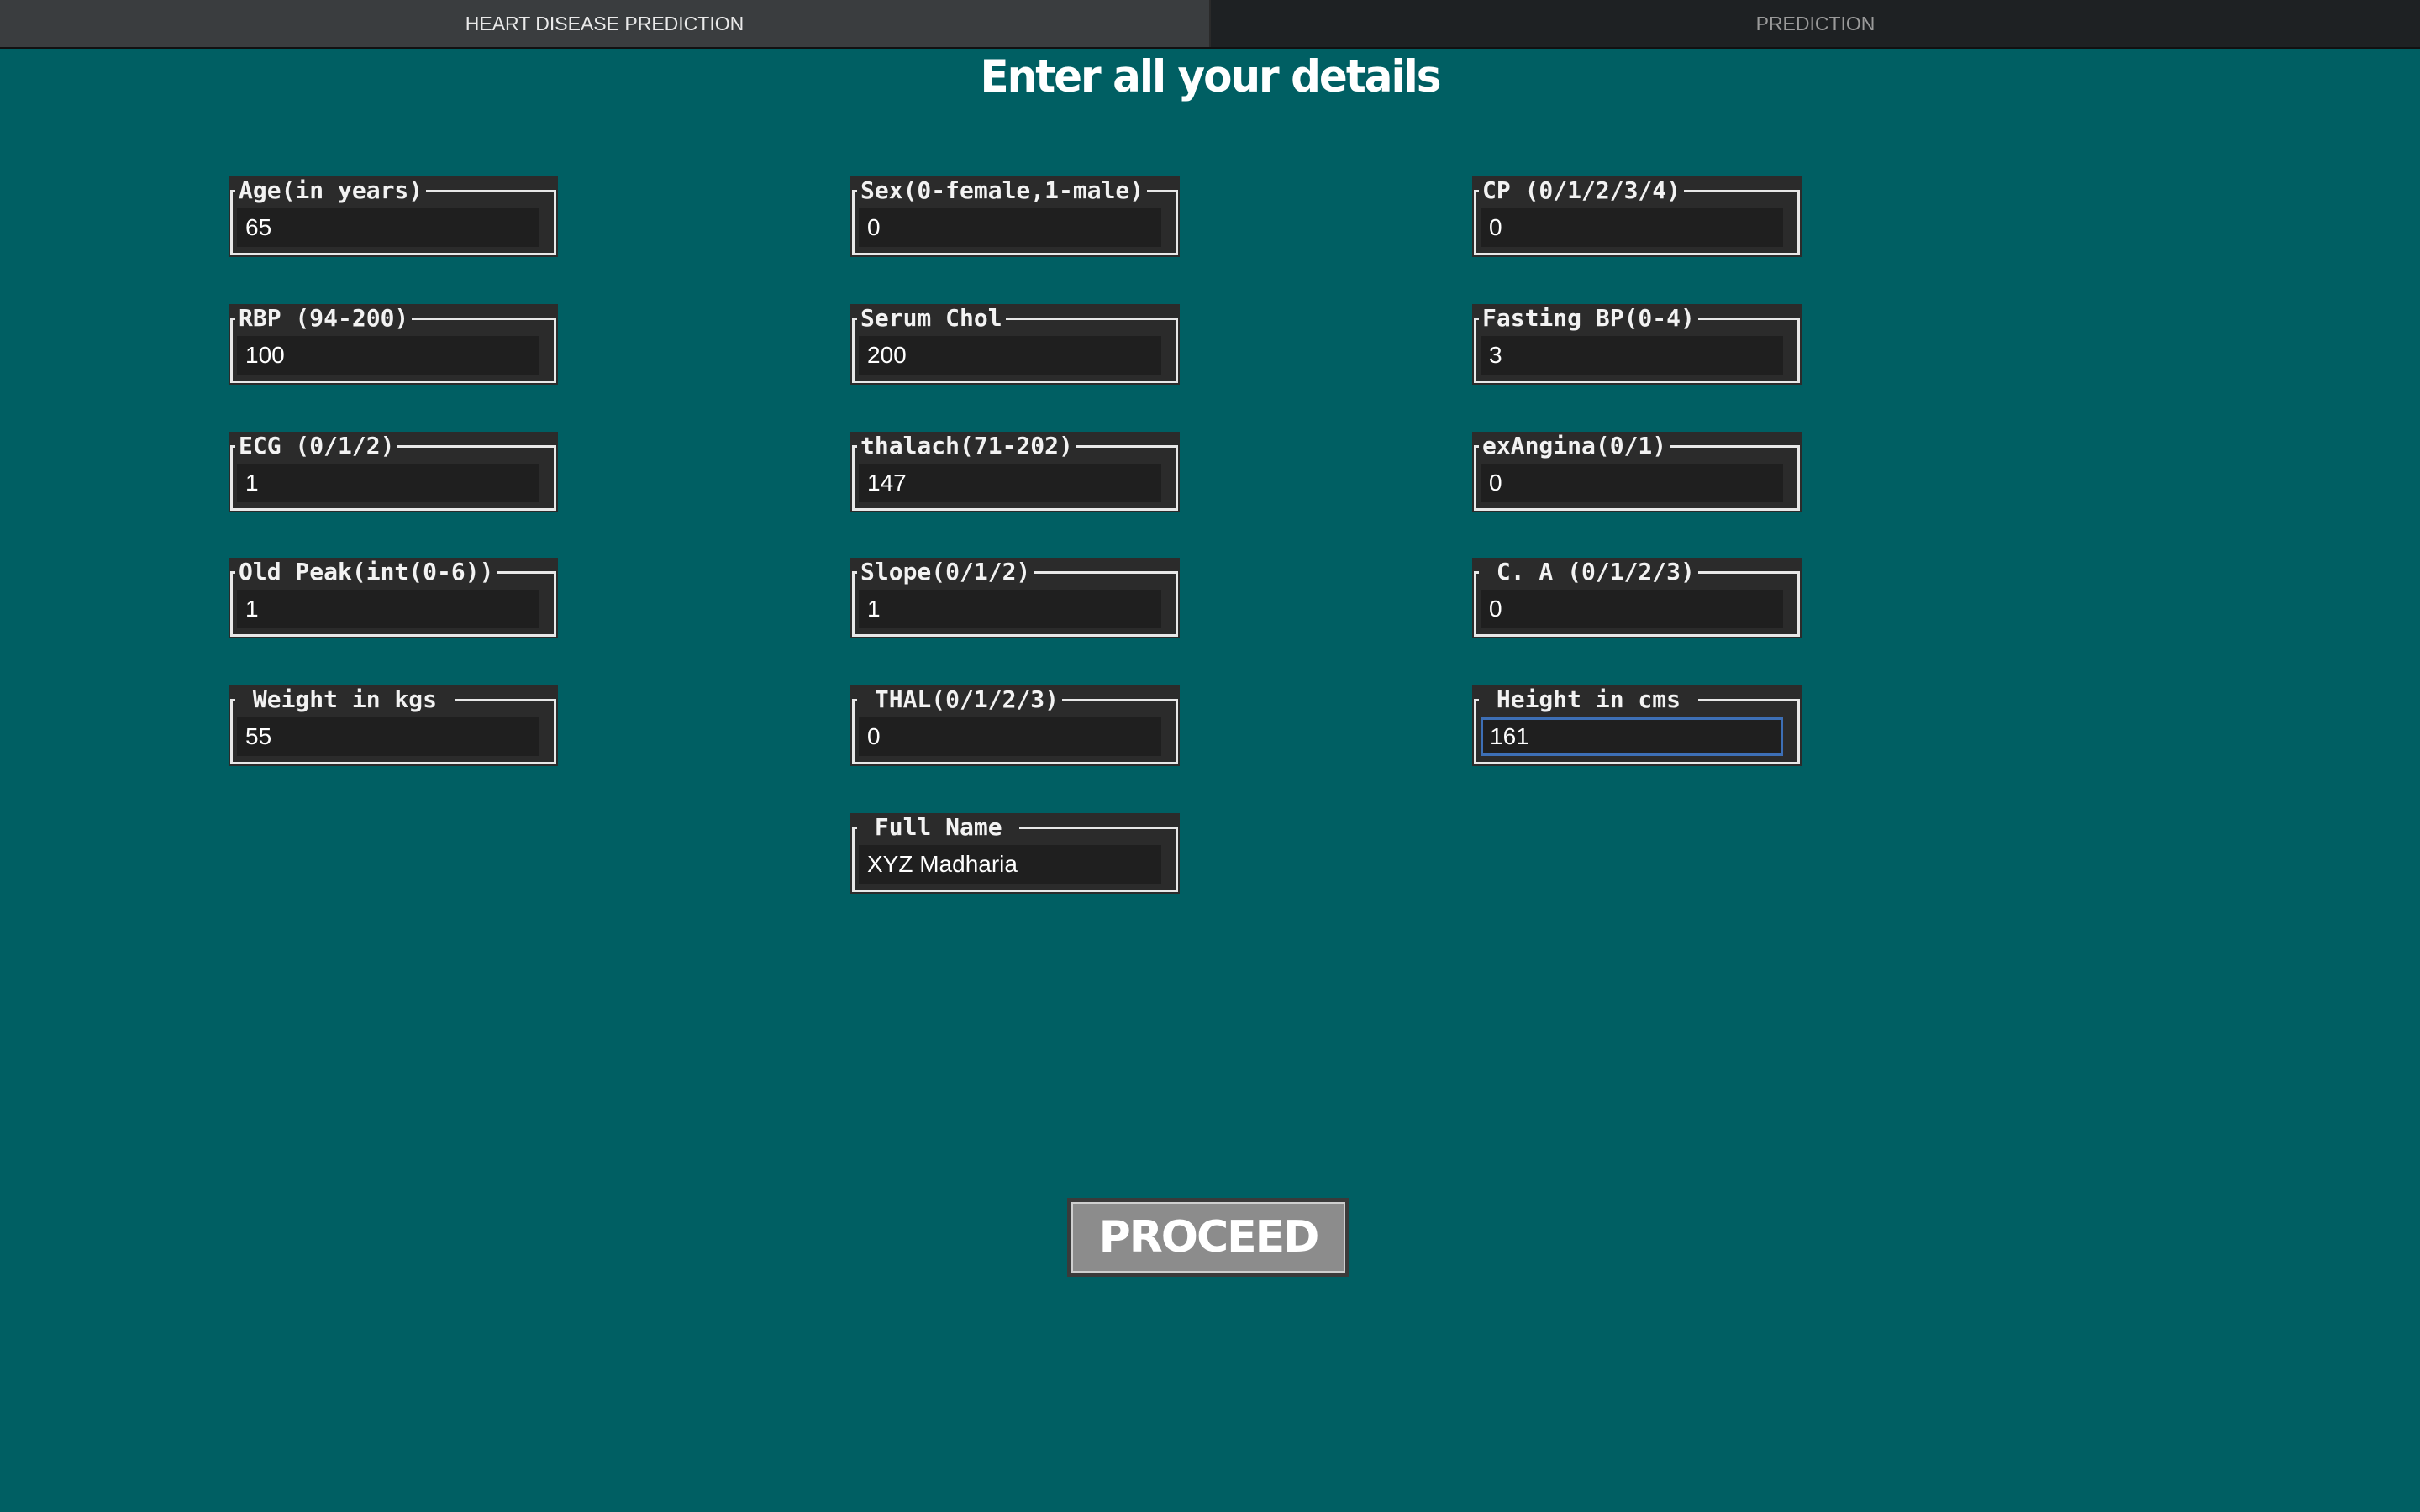 The image size is (2420, 1512). What do you see at coordinates (1632, 227) in the screenshot?
I see `cp-input` at bounding box center [1632, 227].